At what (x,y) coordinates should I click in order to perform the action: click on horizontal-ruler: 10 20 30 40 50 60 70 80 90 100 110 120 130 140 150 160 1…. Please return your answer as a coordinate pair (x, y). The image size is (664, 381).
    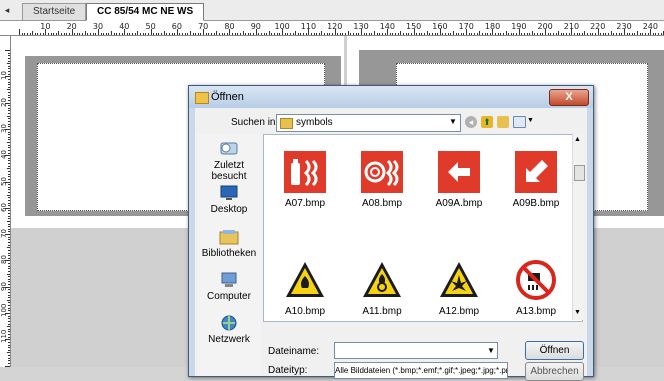
    Looking at the image, I should click on (332, 28).